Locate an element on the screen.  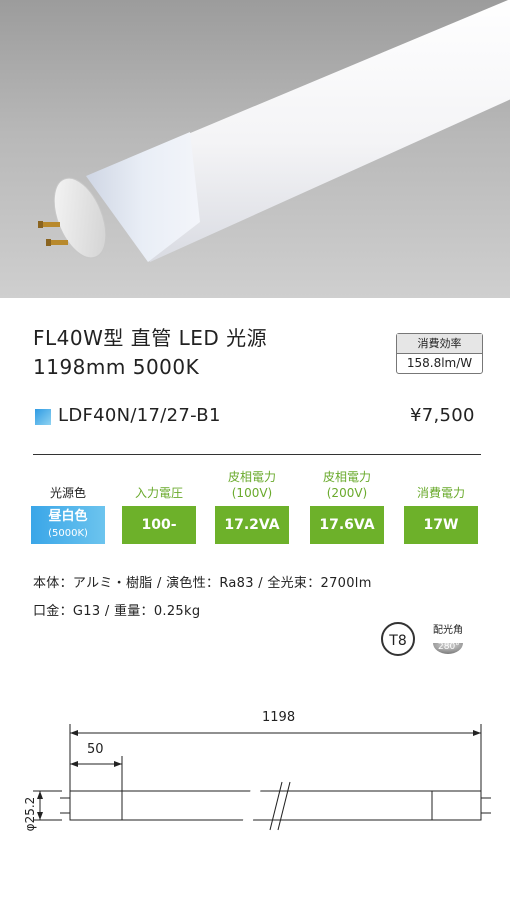
spec-label-va100-line2: (100V) is located at coordinates (252, 493).